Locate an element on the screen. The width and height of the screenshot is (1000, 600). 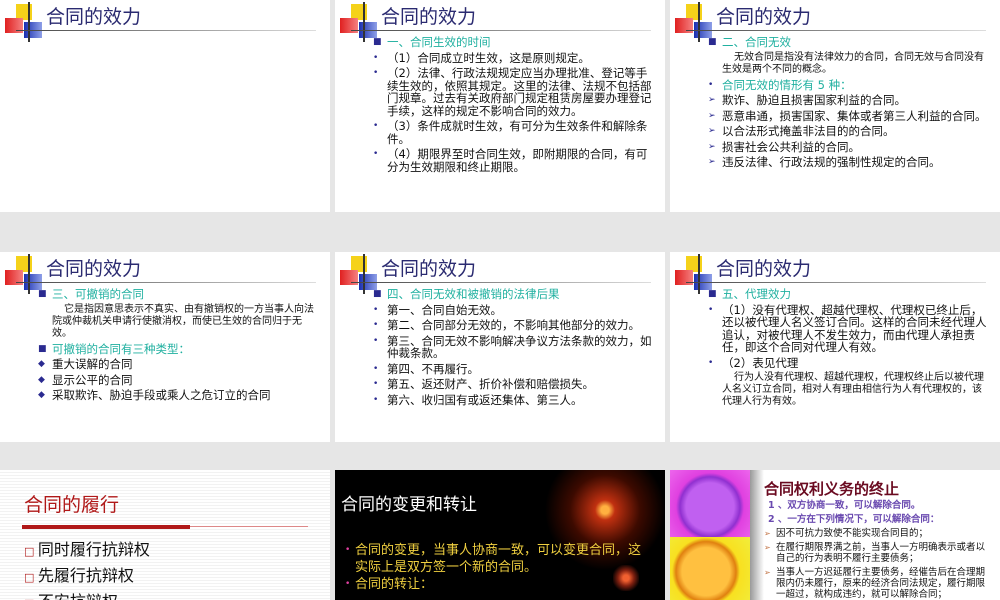
item-text: 重大误解的合同 is located at coordinates (92, 364).